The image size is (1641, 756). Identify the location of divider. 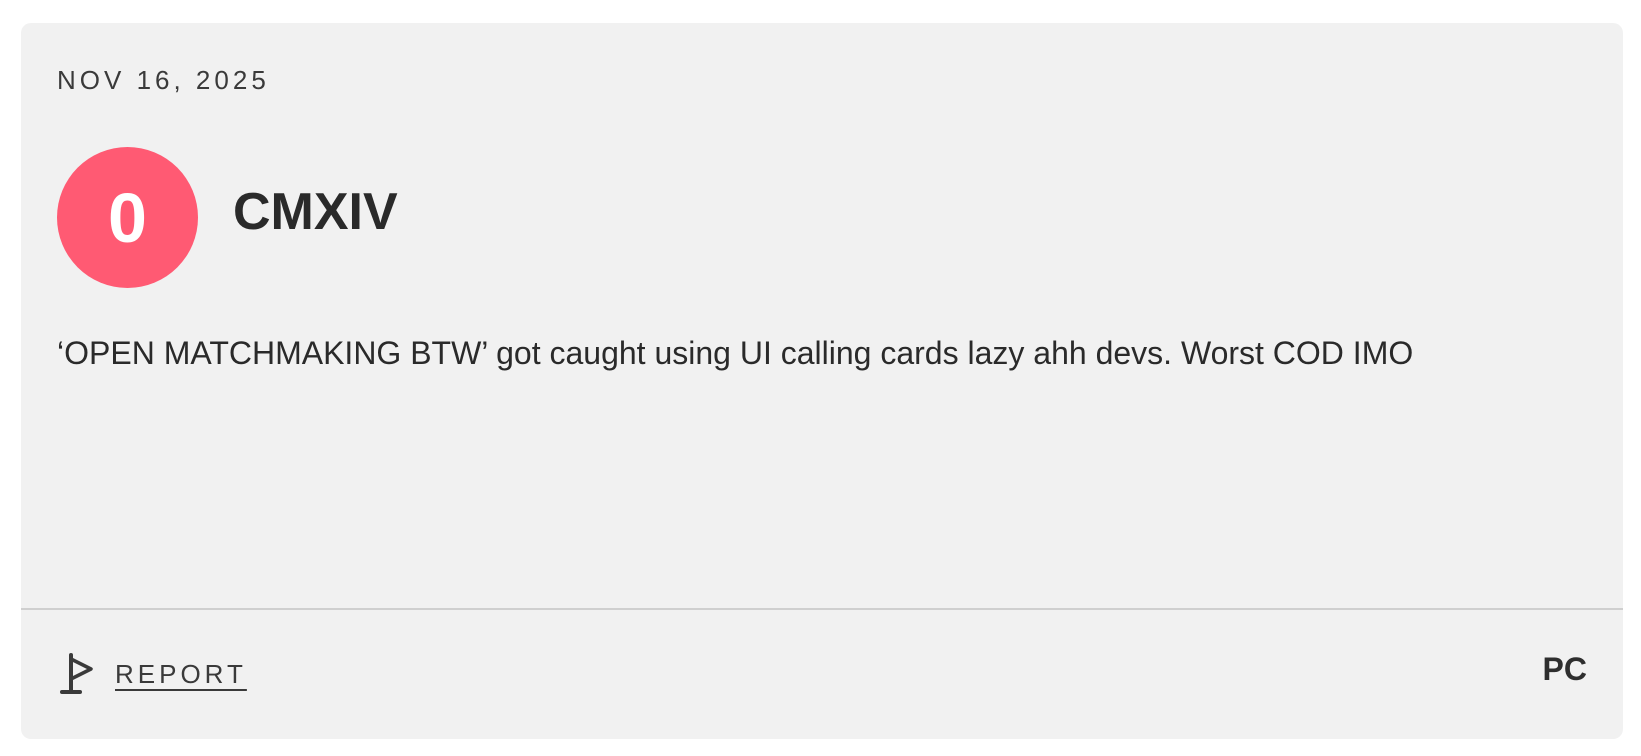
(822, 609).